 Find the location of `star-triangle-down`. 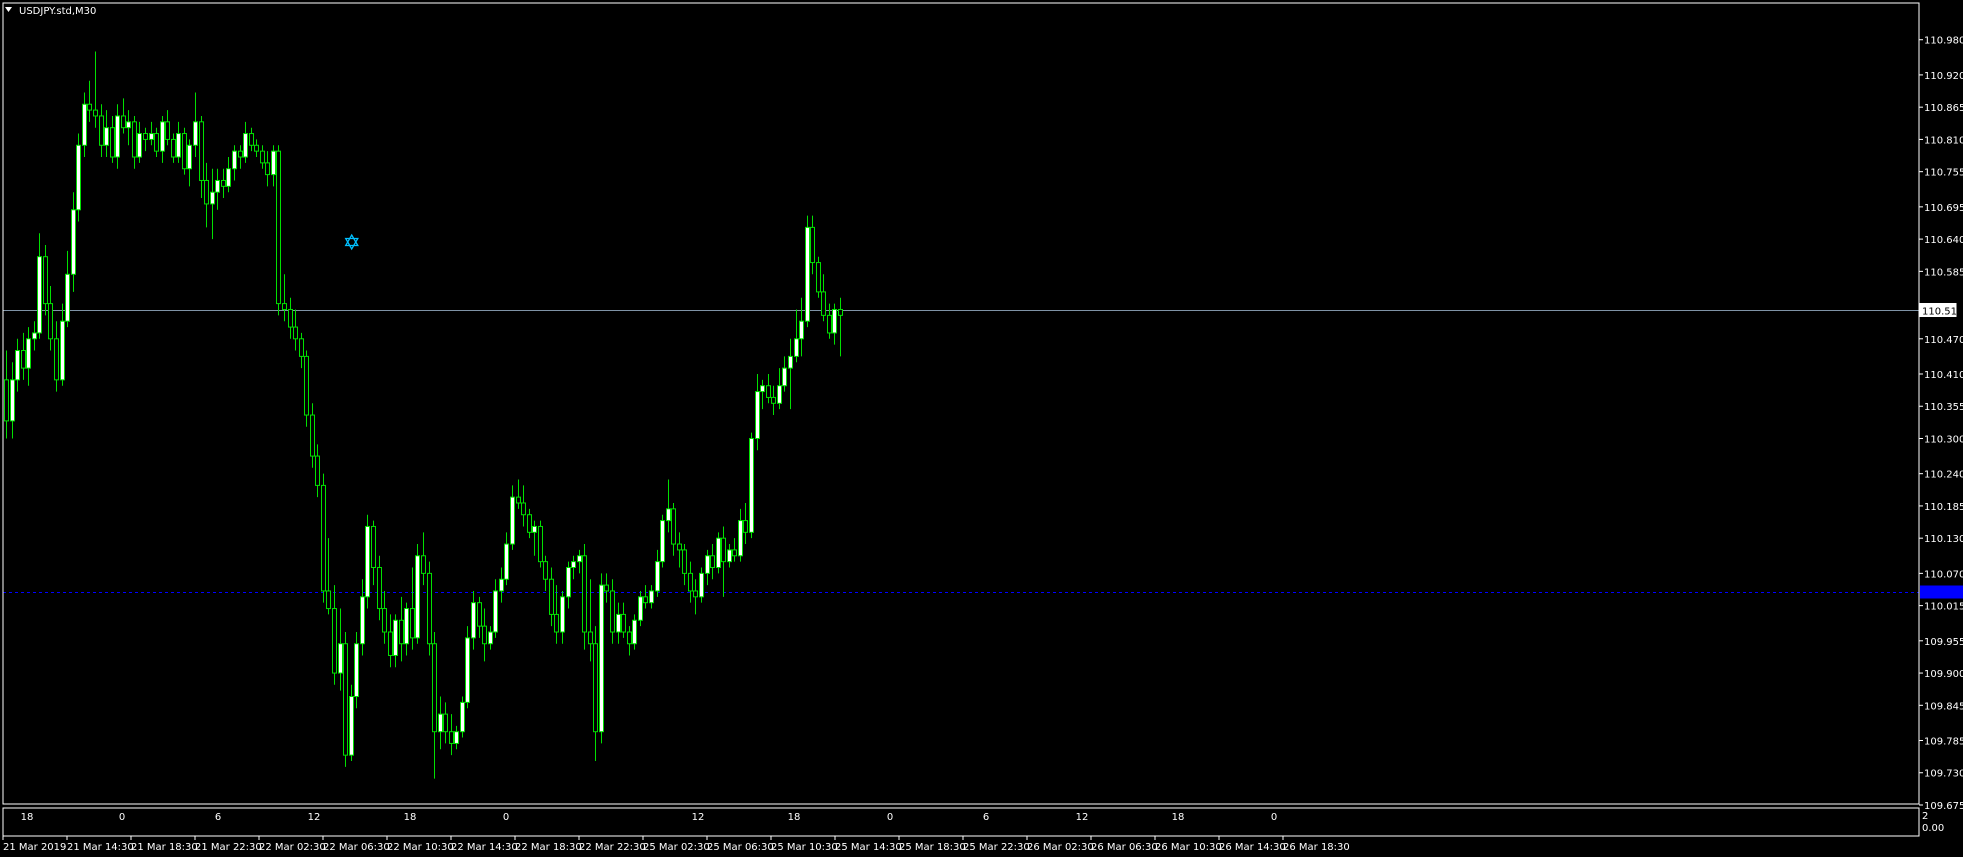

star-triangle-down is located at coordinates (351, 244).